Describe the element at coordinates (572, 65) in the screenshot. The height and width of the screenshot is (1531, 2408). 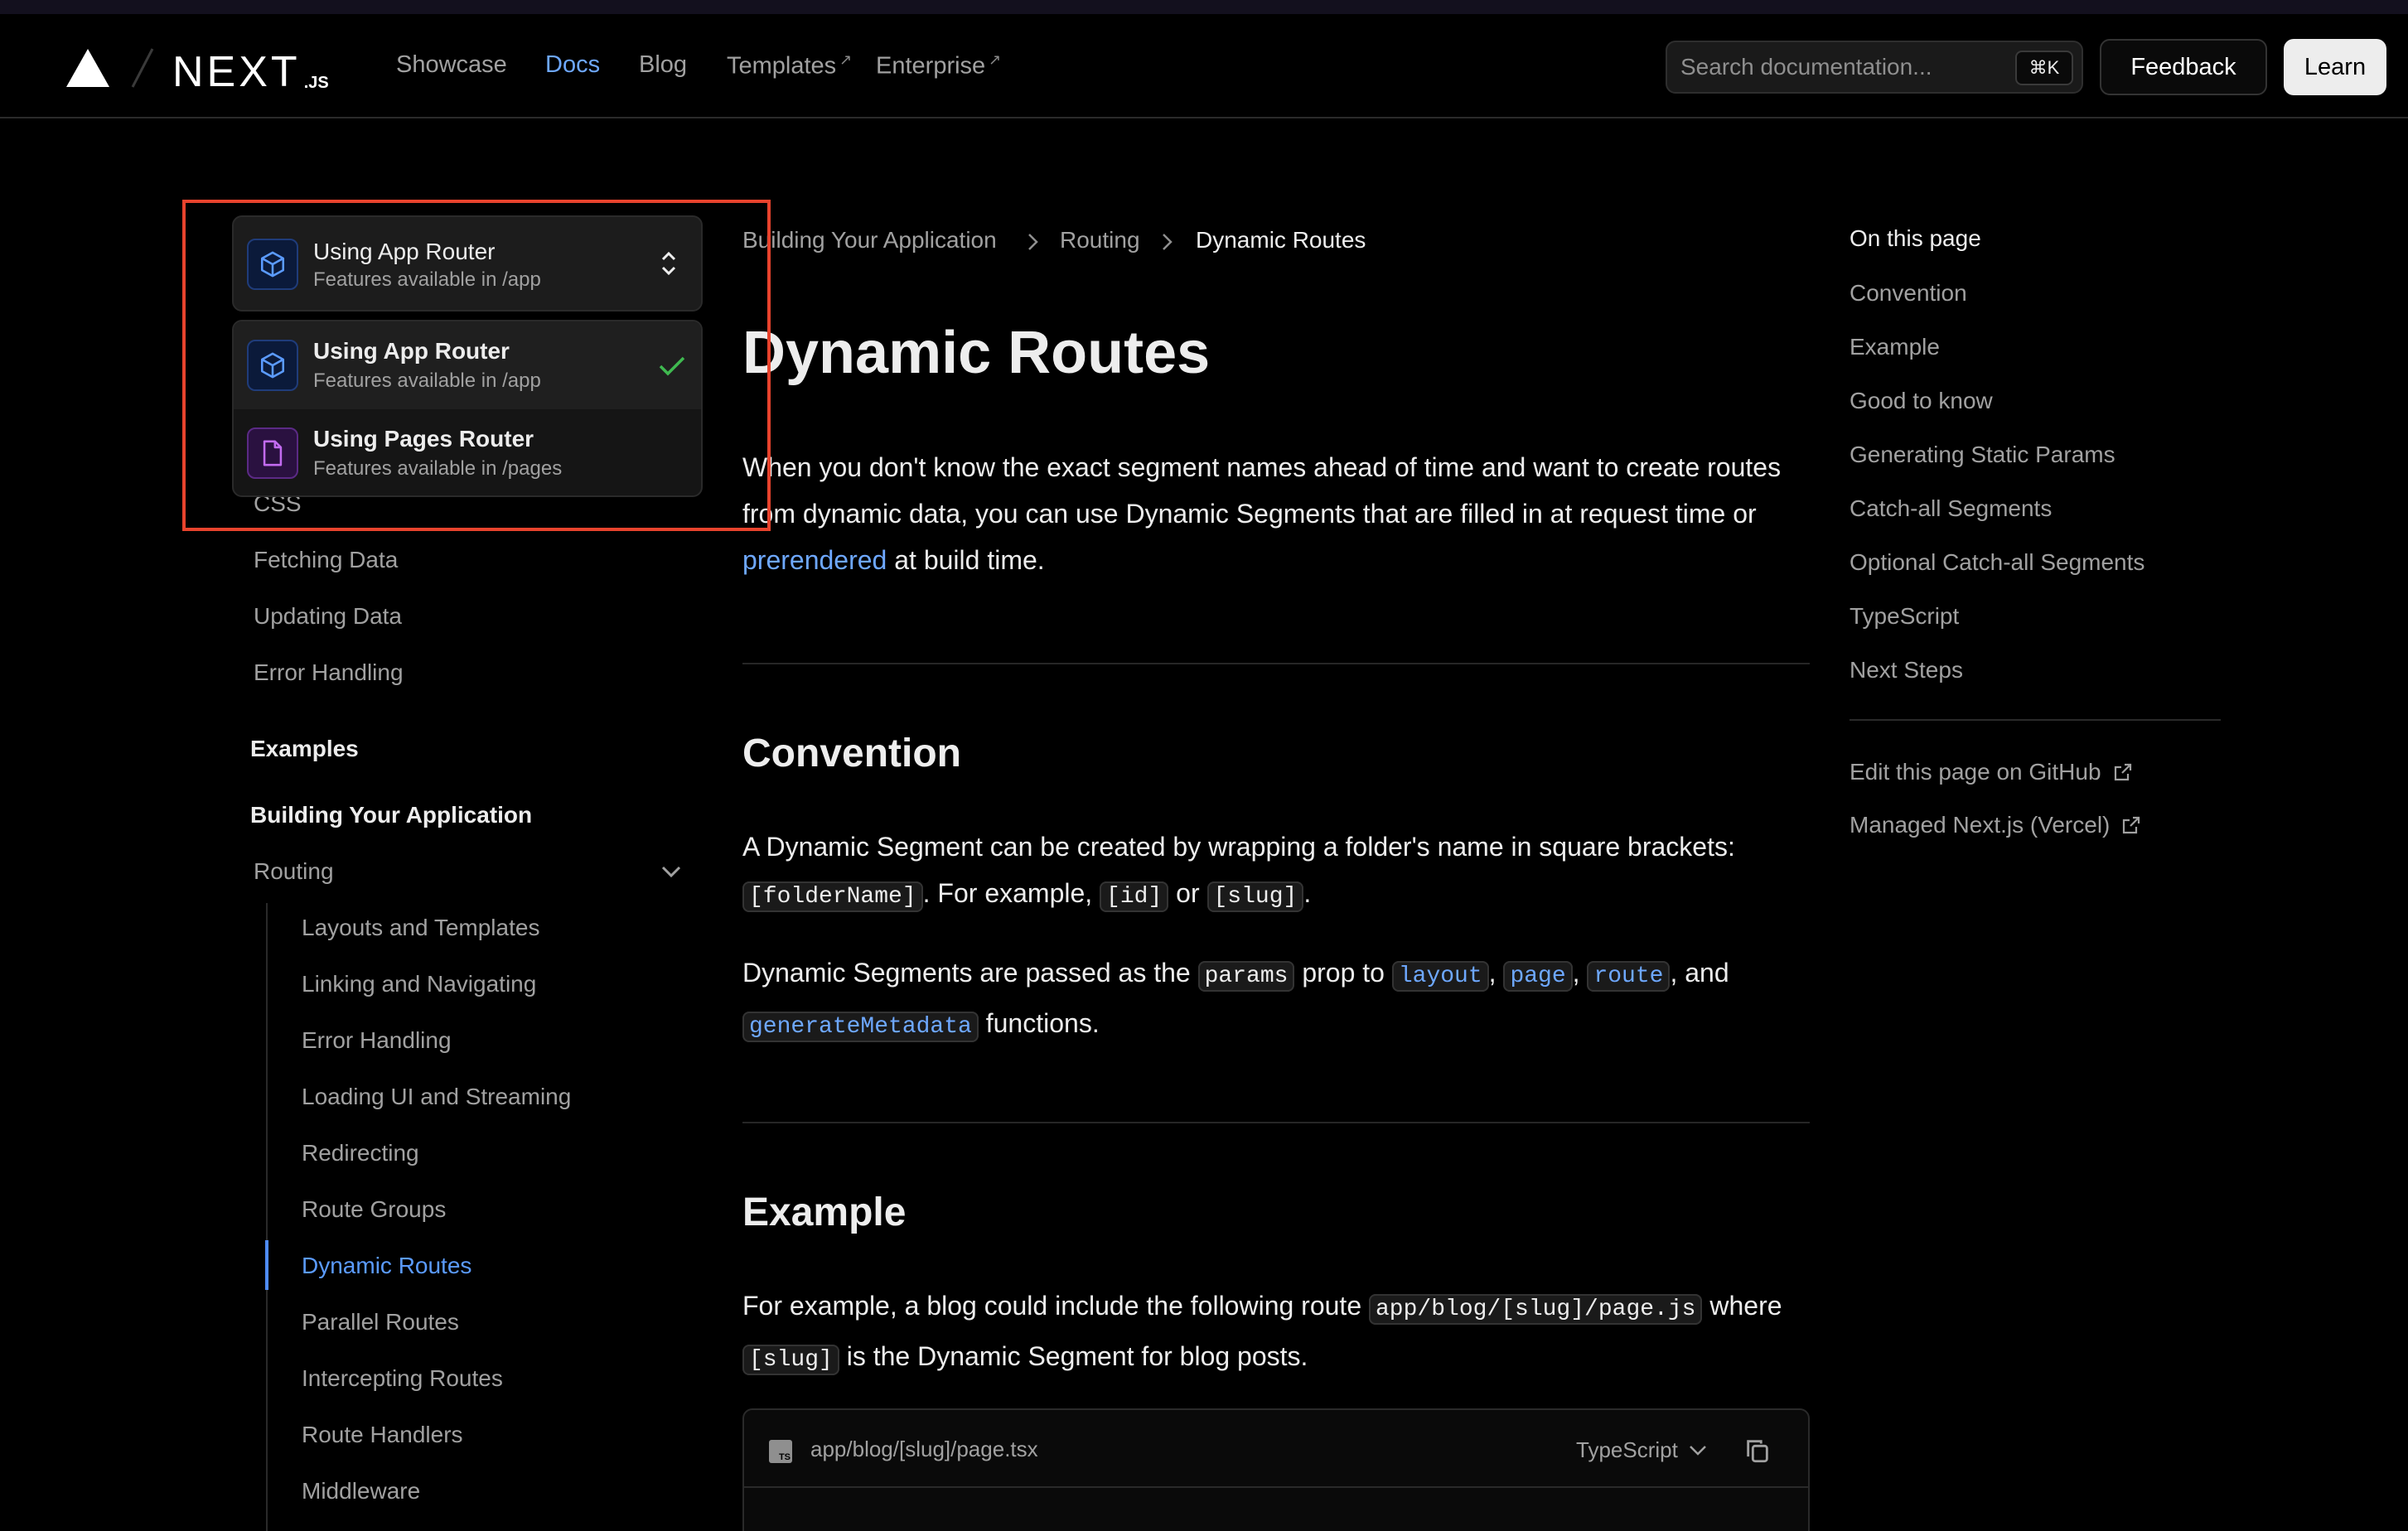
I see `nav-docs: Docs` at that location.